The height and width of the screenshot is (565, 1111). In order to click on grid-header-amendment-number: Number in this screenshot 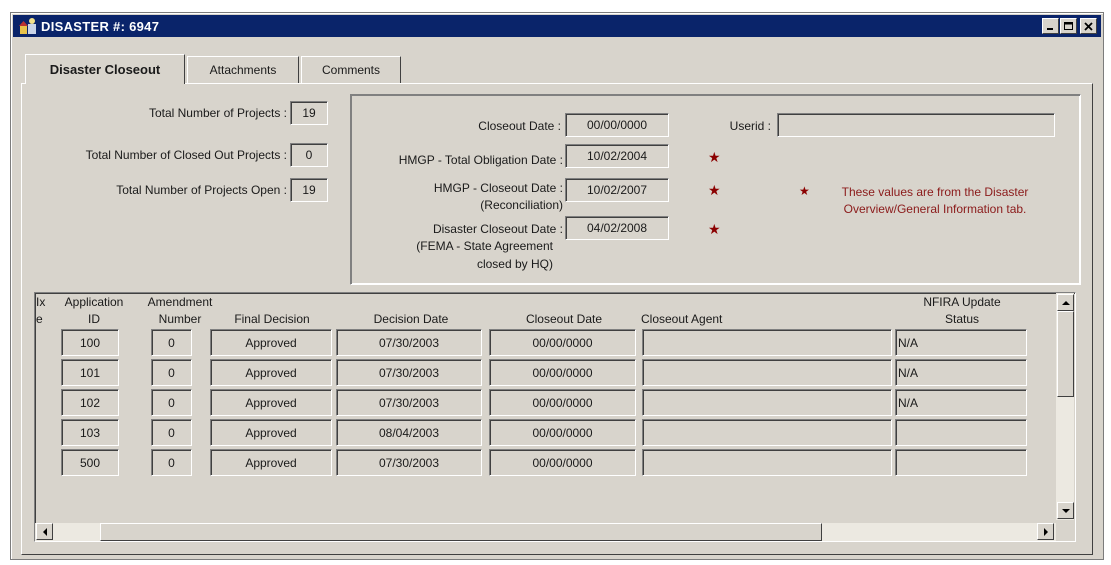, I will do `click(180, 319)`.